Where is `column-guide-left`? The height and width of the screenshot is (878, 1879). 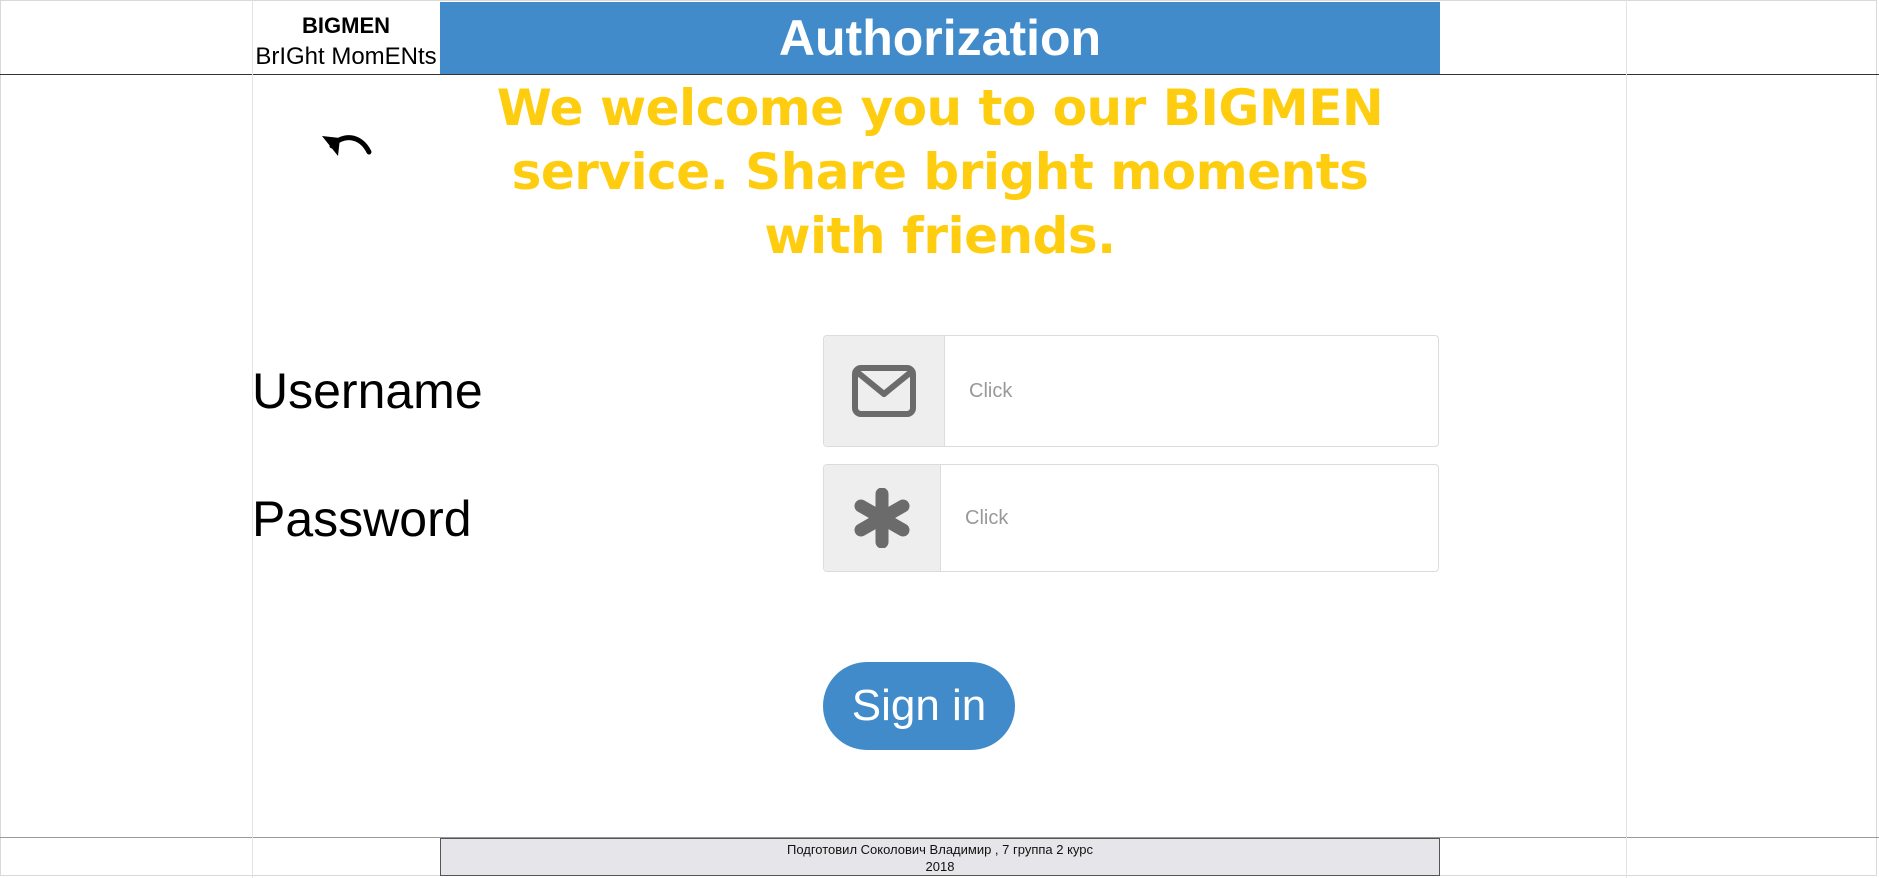 column-guide-left is located at coordinates (252, 439).